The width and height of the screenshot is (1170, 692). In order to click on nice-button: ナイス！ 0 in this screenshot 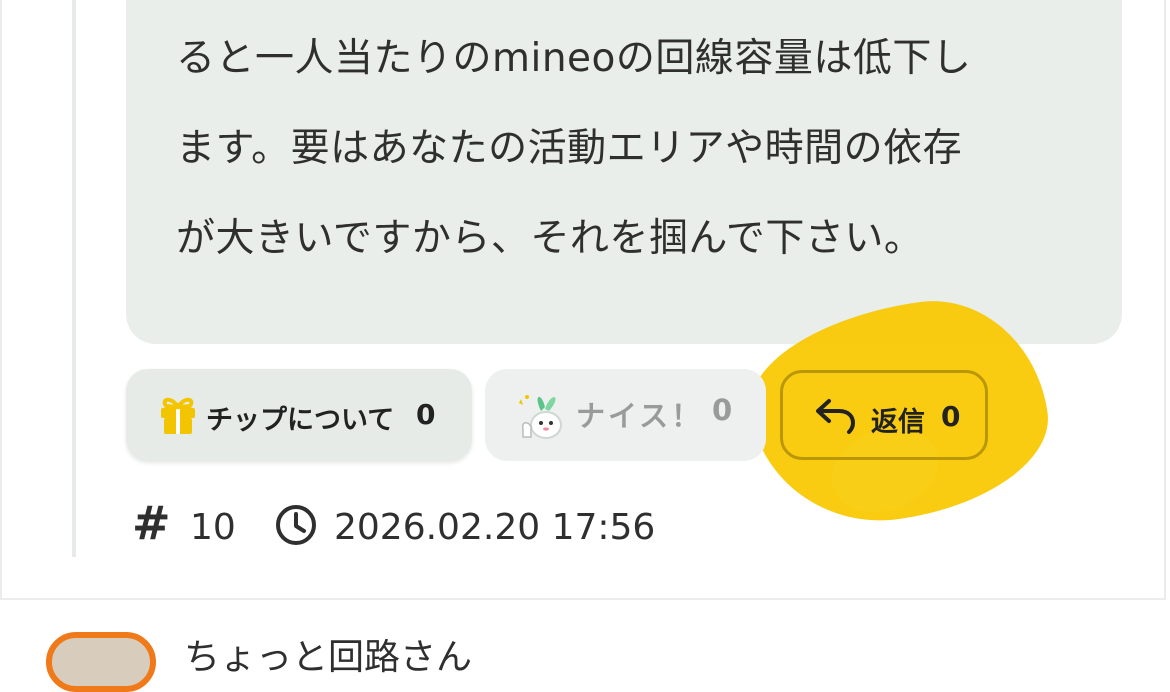, I will do `click(625, 415)`.